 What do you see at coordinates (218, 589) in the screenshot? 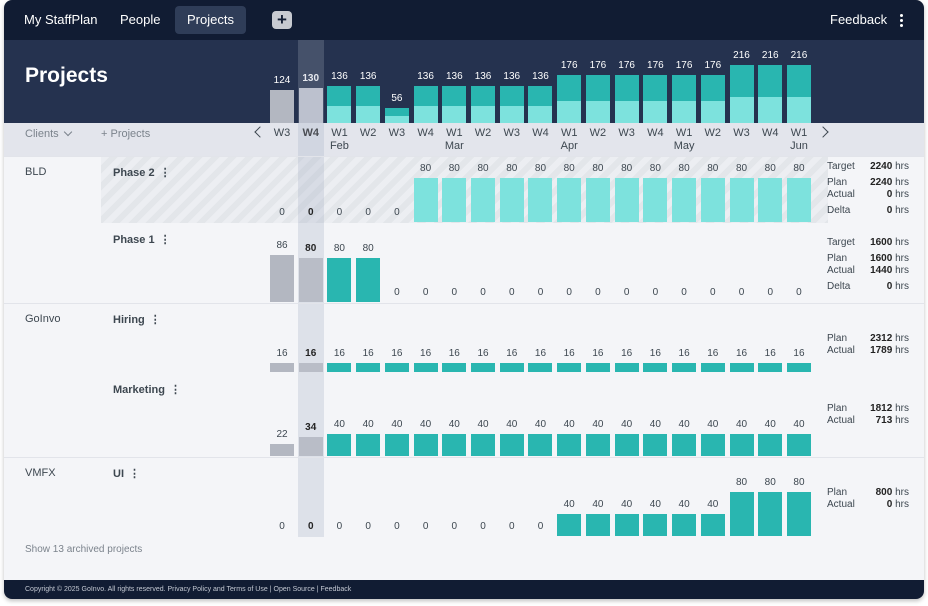
I see `footer-privacy-link: Privacy Policy and Terms of Use` at bounding box center [218, 589].